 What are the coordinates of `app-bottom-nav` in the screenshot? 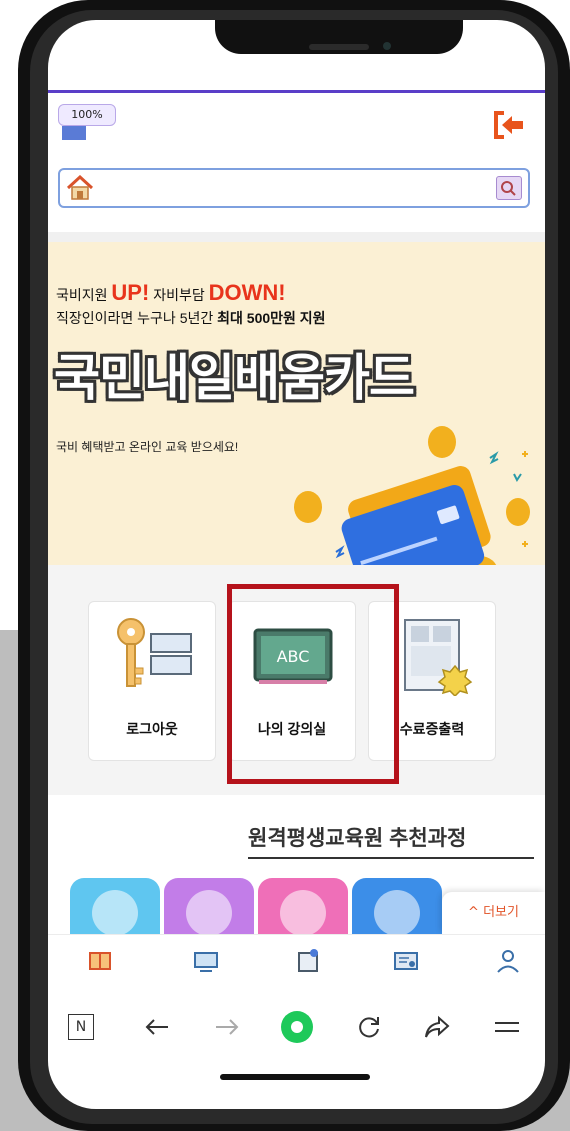 It's located at (296, 967).